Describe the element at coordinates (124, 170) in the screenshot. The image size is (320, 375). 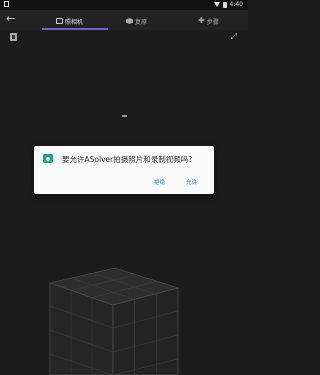
I see `camera-permission-dialog: 要允许ASolver拍摄照片和录制视频吗? 拒绝 允许` at that location.